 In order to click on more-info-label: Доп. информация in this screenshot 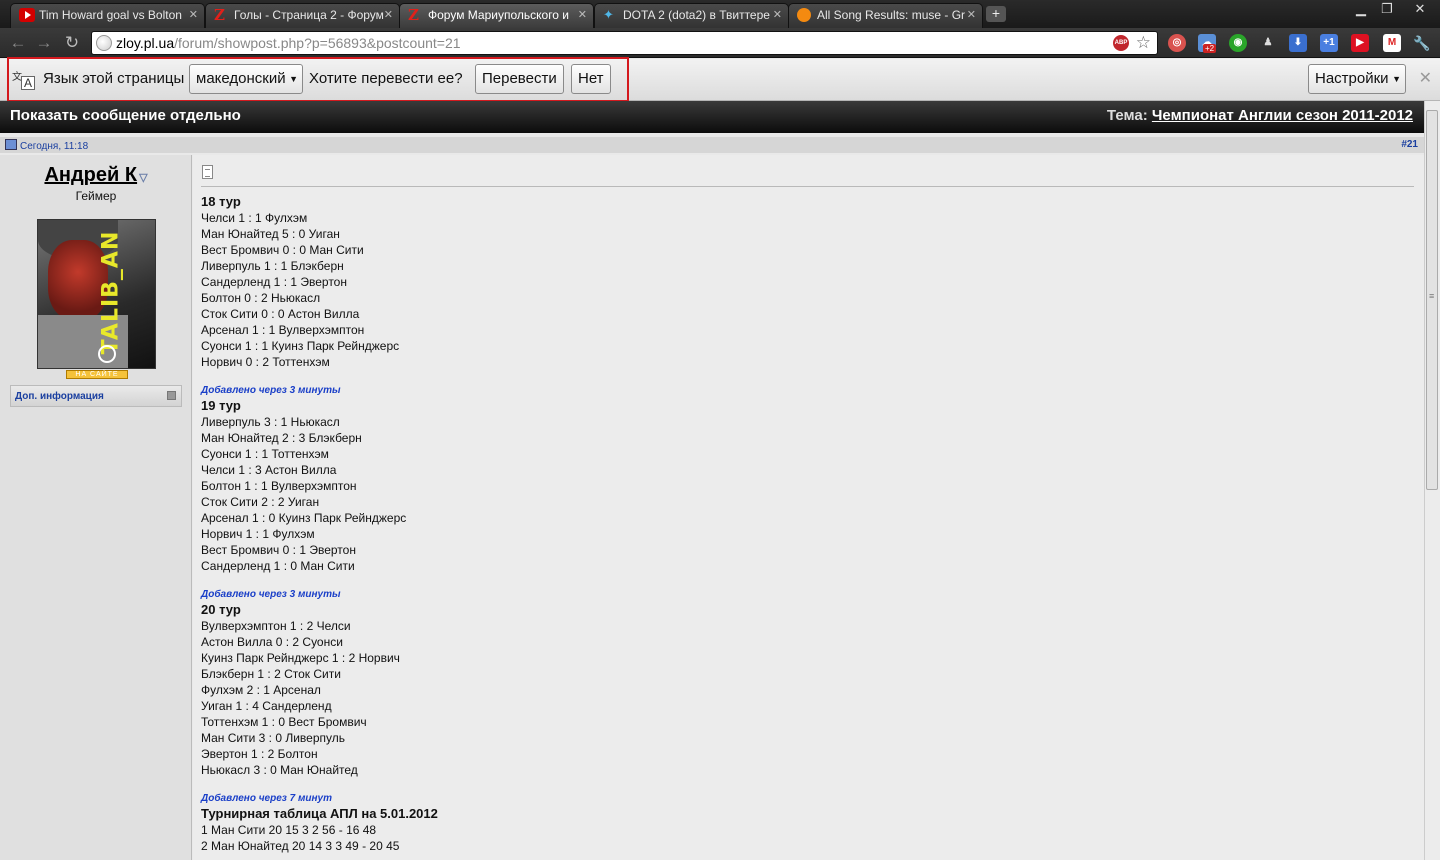, I will do `click(59, 396)`.